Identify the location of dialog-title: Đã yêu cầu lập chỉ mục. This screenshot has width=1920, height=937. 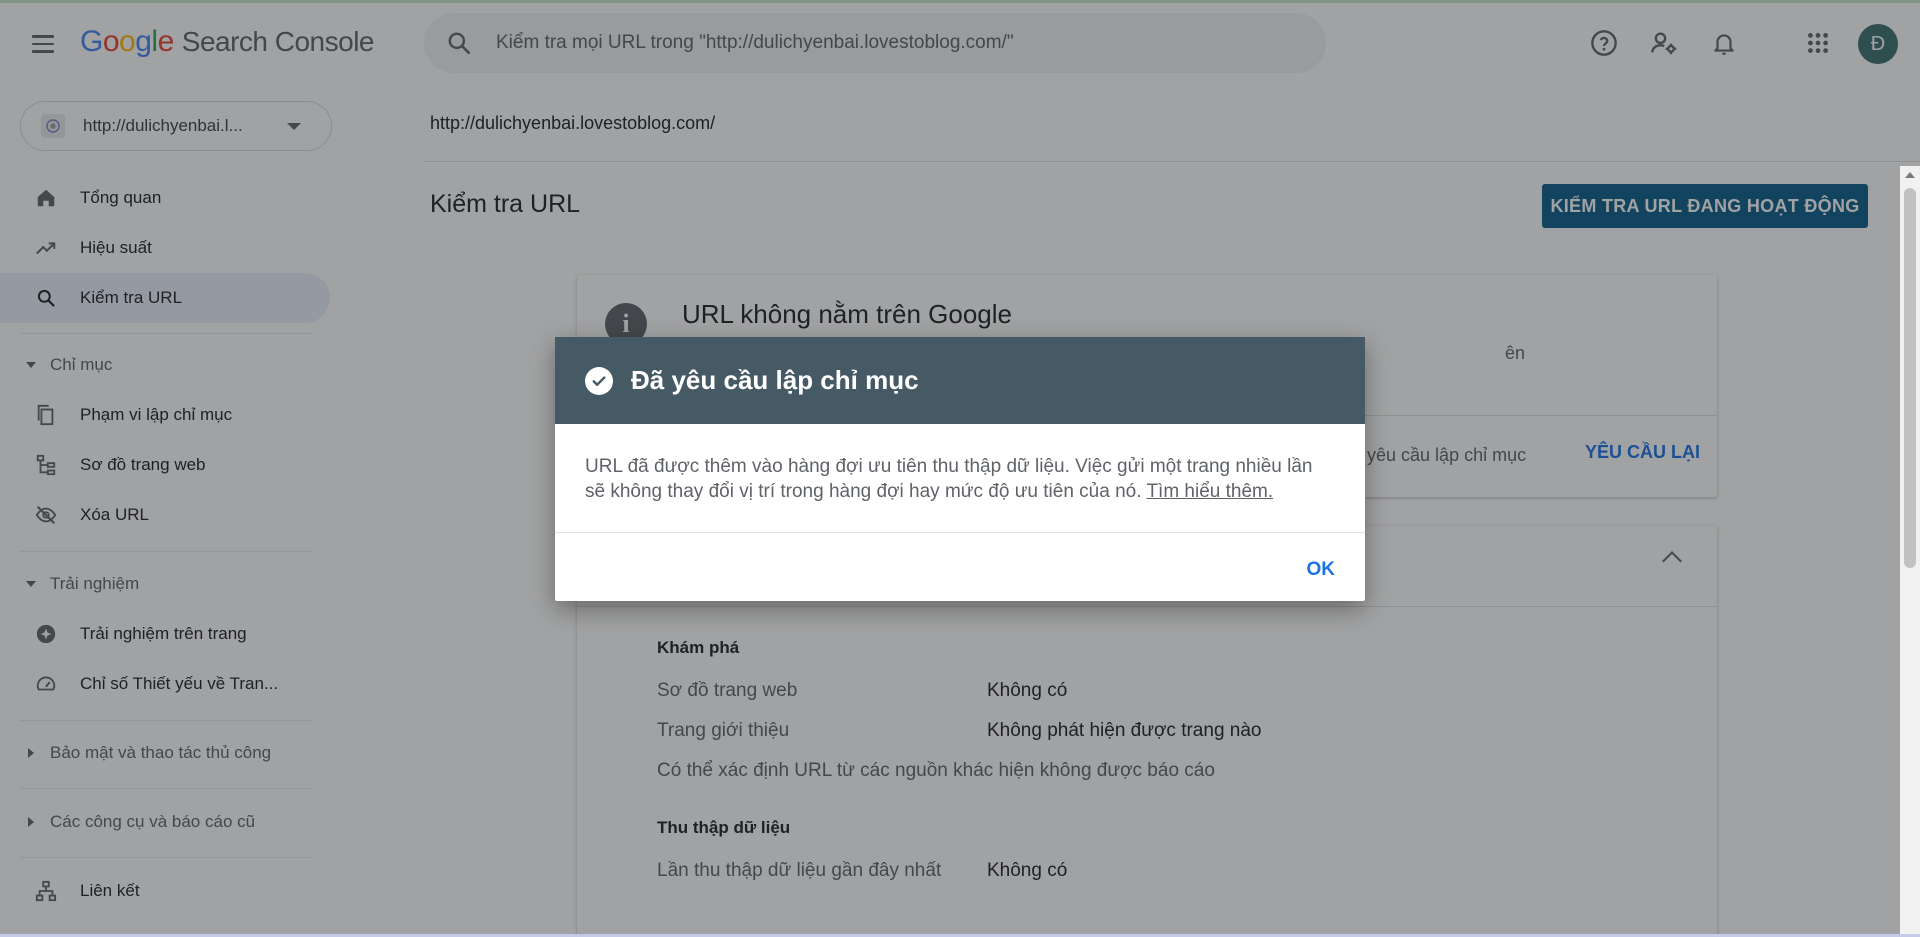
(775, 380).